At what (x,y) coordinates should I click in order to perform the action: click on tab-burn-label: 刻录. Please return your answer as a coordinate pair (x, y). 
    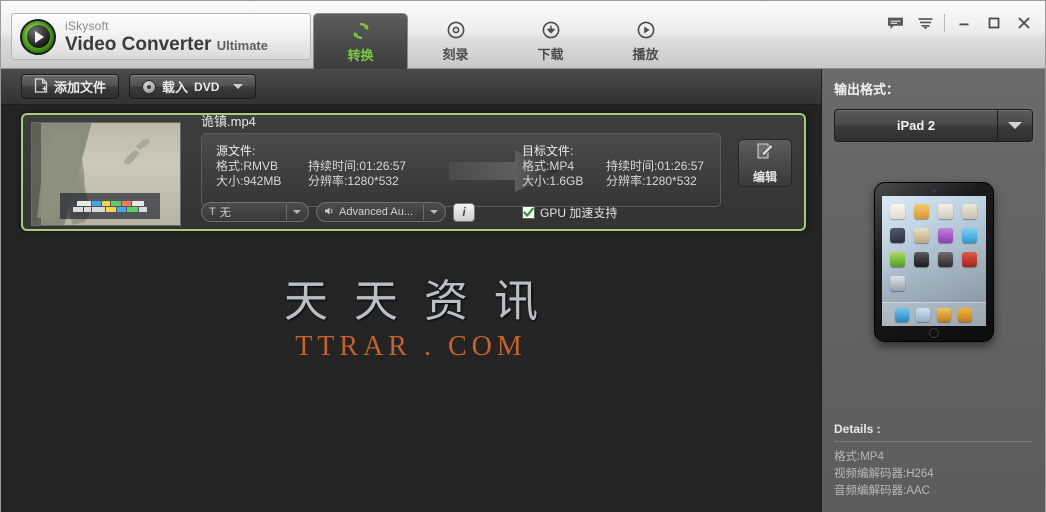
    Looking at the image, I should click on (455, 54).